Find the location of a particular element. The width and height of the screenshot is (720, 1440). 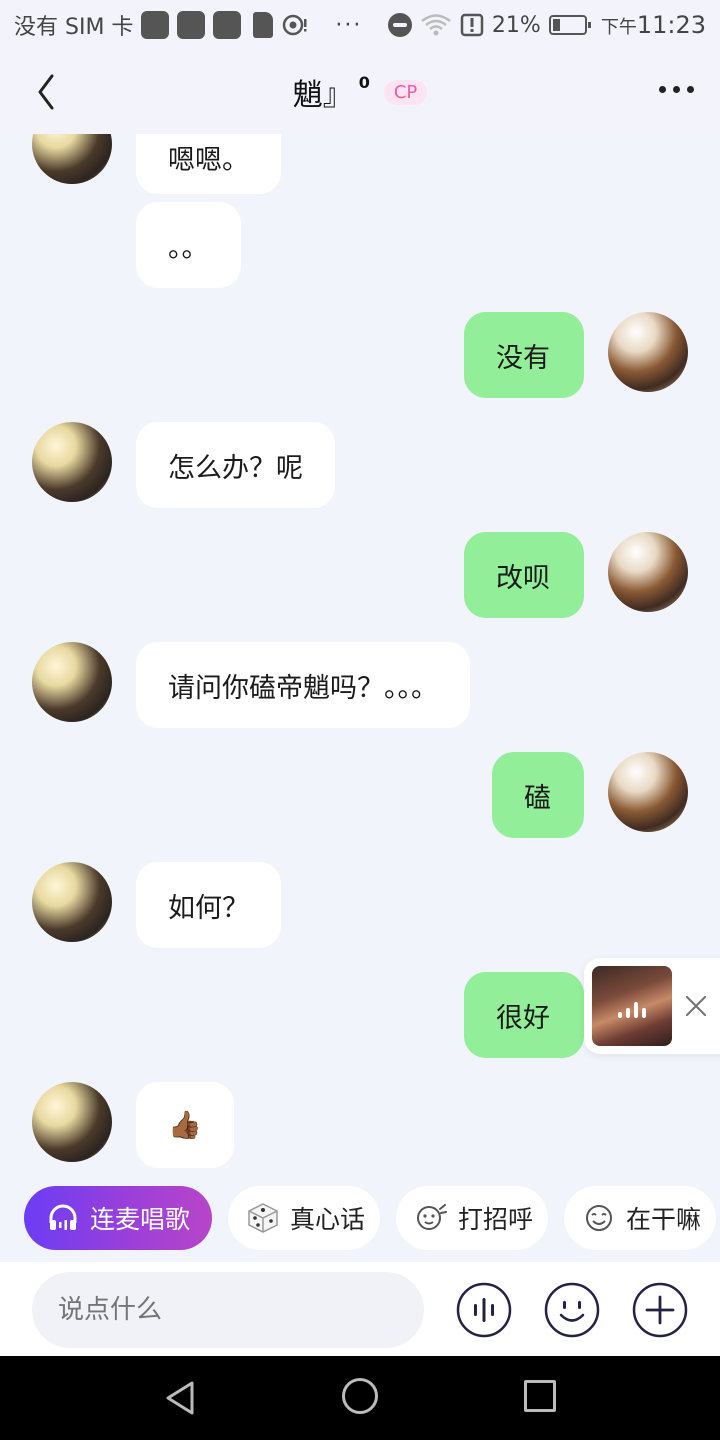

what-doing-button: 在干嘛 is located at coordinates (640, 1218).